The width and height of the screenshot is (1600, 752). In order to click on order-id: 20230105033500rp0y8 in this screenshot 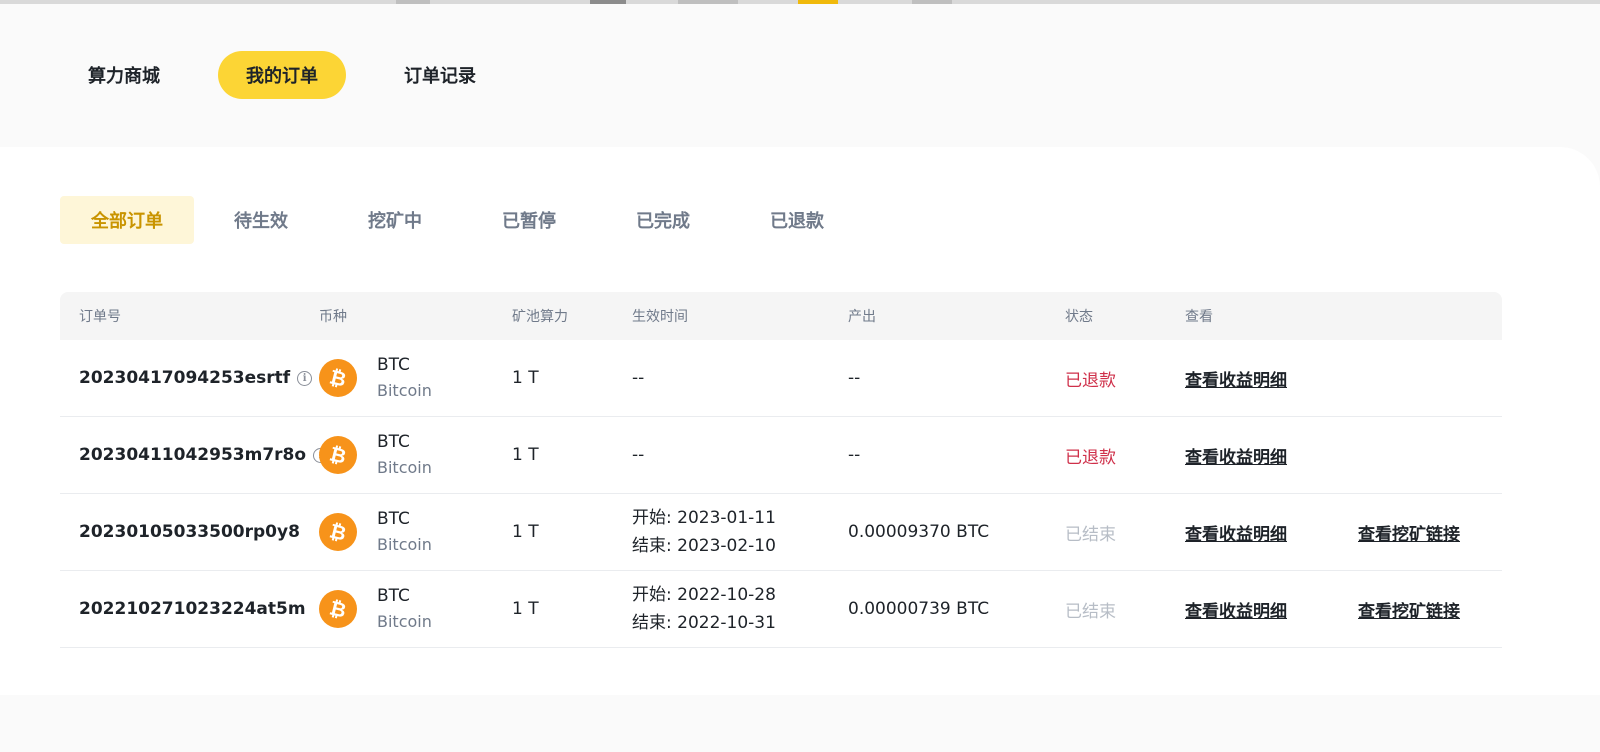, I will do `click(189, 532)`.